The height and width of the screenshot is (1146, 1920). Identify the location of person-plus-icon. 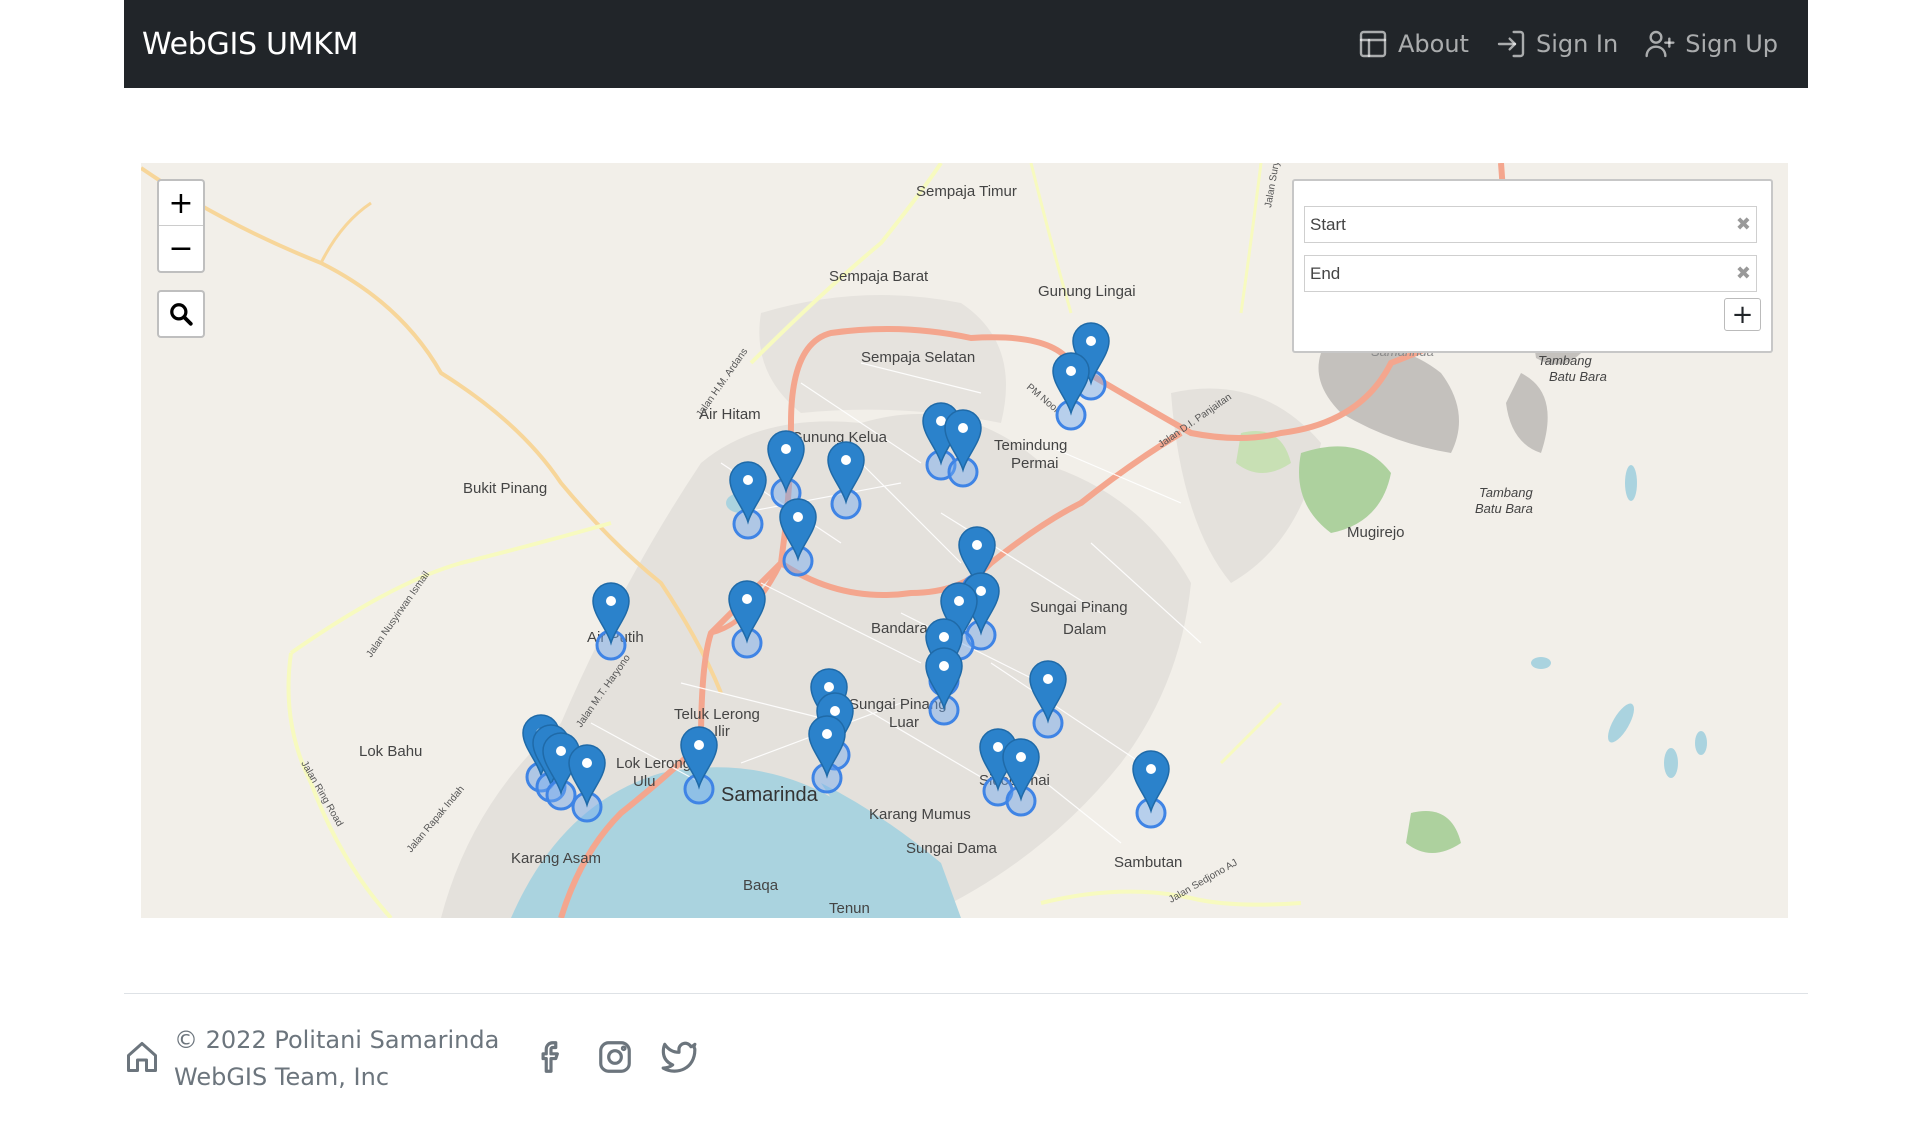
(1660, 44).